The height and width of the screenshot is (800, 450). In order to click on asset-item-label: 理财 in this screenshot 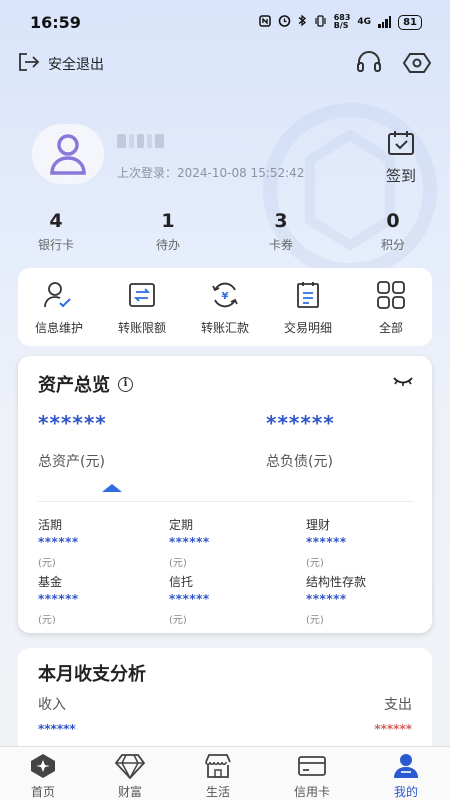, I will do `click(318, 525)`.